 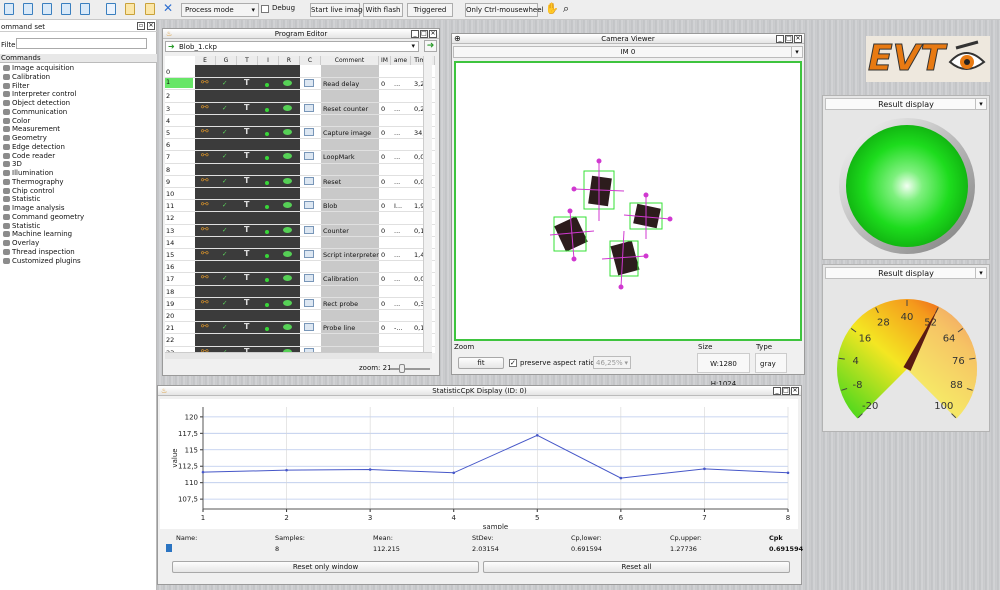 I want to click on row-number: 20, so click(x=180, y=316).